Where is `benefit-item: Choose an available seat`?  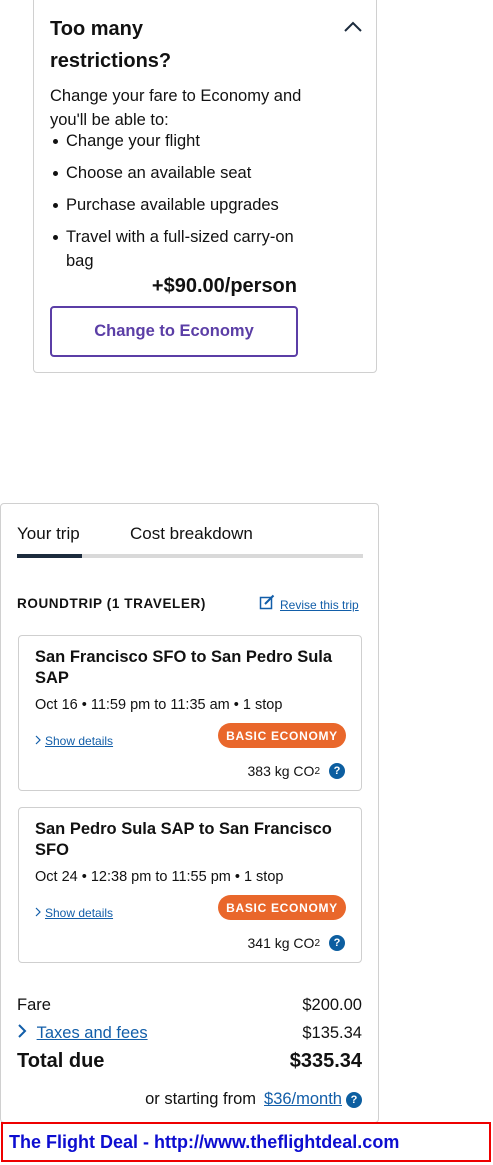
benefit-item: Choose an available seat is located at coordinates (185, 173).